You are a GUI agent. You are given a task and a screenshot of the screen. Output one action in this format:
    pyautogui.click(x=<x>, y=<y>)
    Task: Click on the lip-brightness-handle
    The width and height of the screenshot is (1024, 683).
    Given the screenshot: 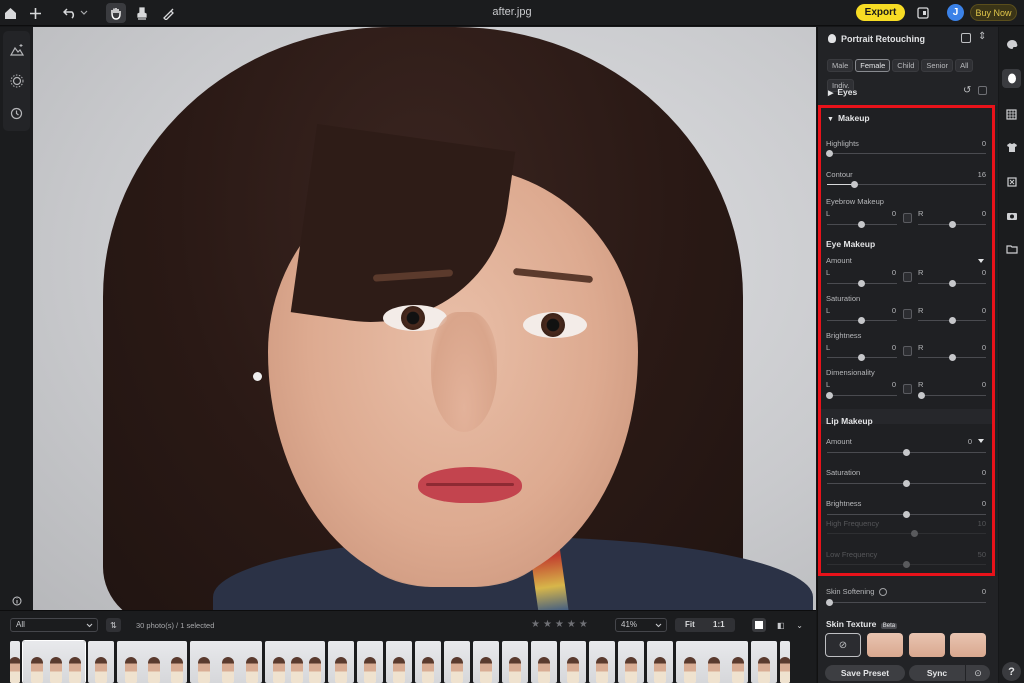 What is the action you would take?
    pyautogui.click(x=906, y=514)
    